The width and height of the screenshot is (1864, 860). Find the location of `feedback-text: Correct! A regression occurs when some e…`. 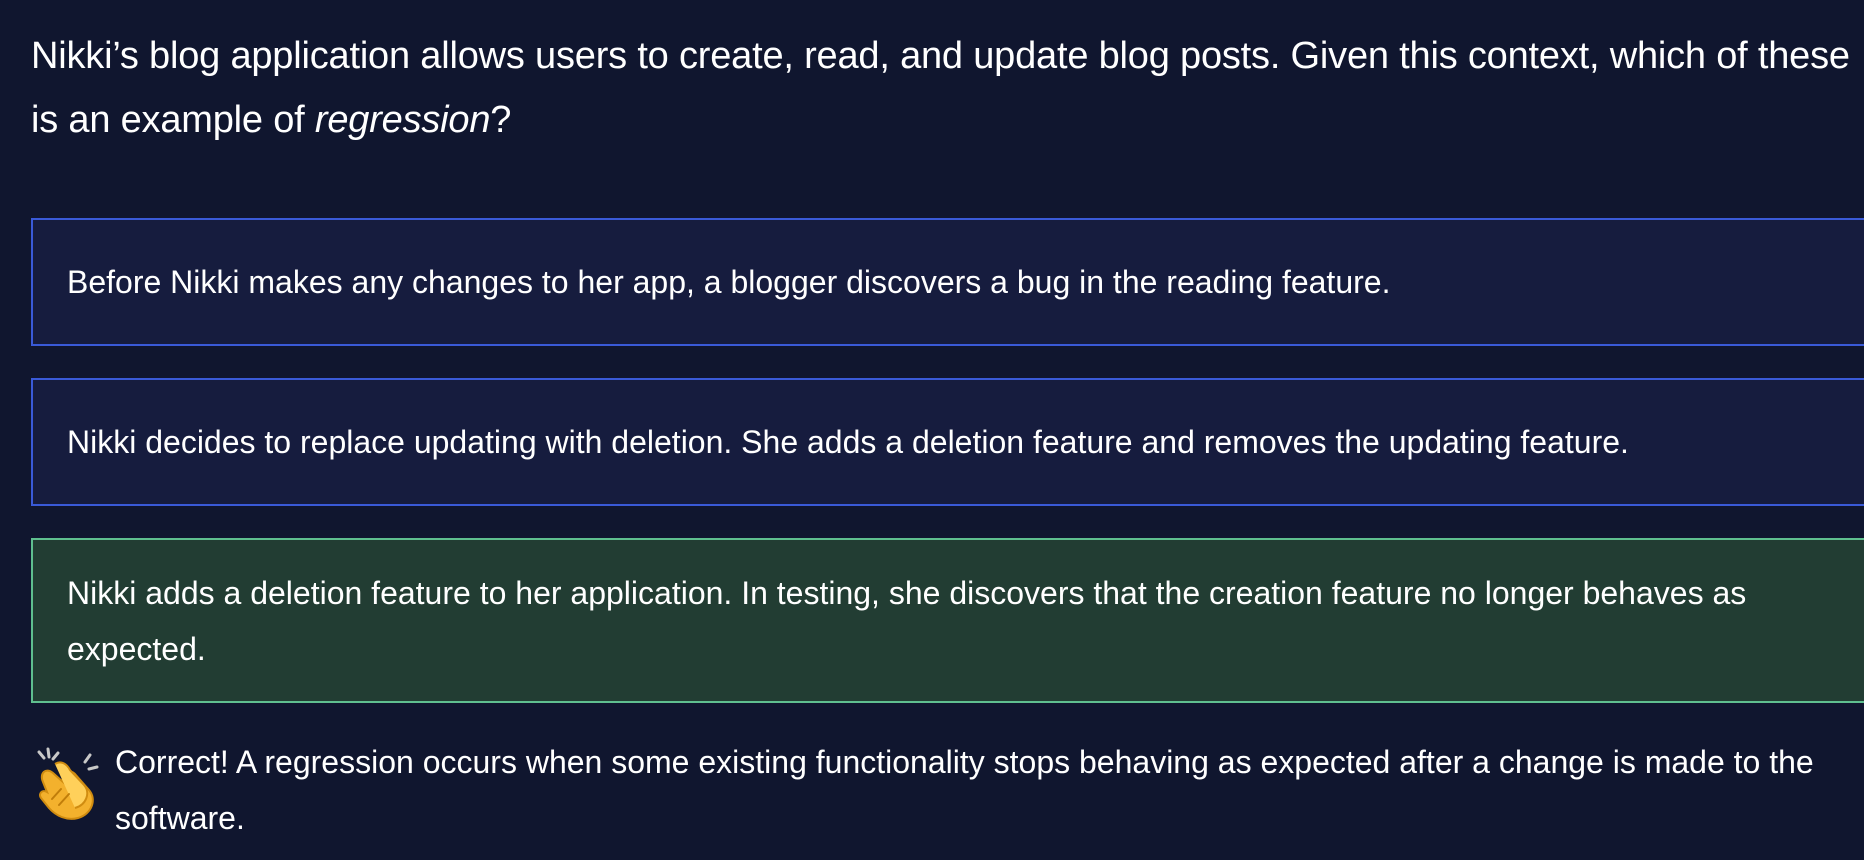

feedback-text: Correct! A regression occurs when some e… is located at coordinates (964, 790).